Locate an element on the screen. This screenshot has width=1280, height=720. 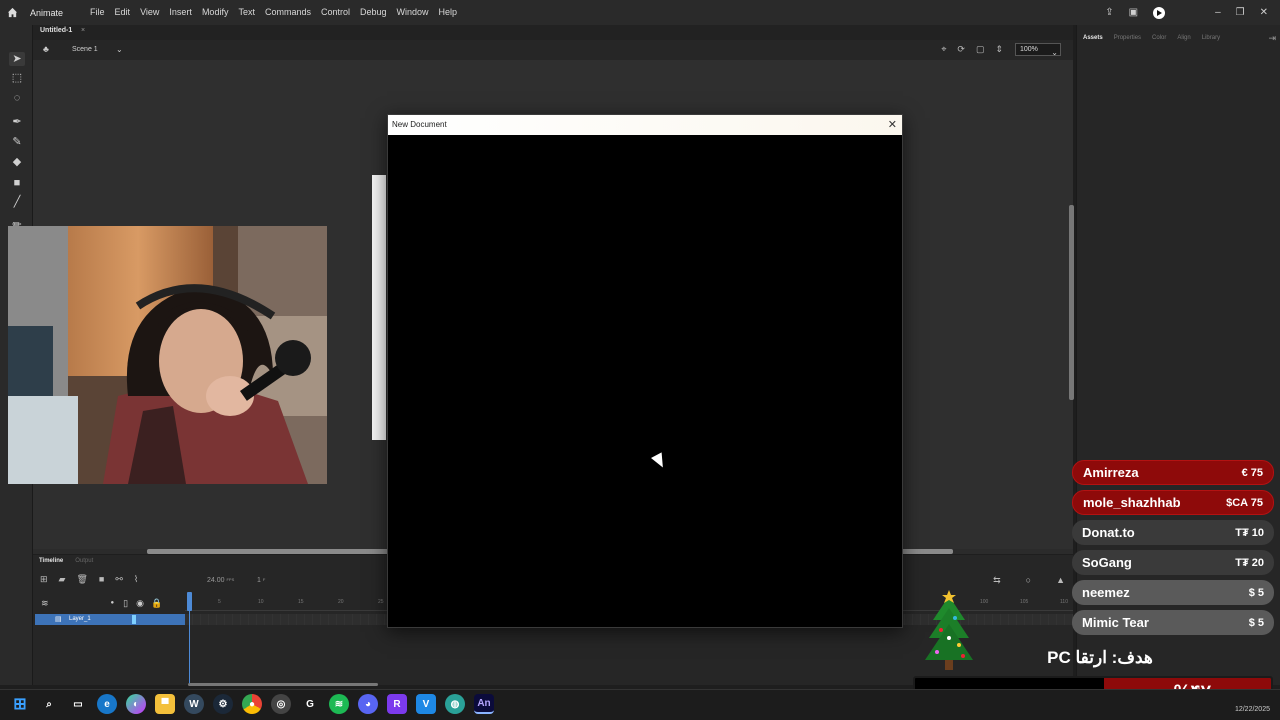
g-hub-icon: G is located at coordinates (310, 704).